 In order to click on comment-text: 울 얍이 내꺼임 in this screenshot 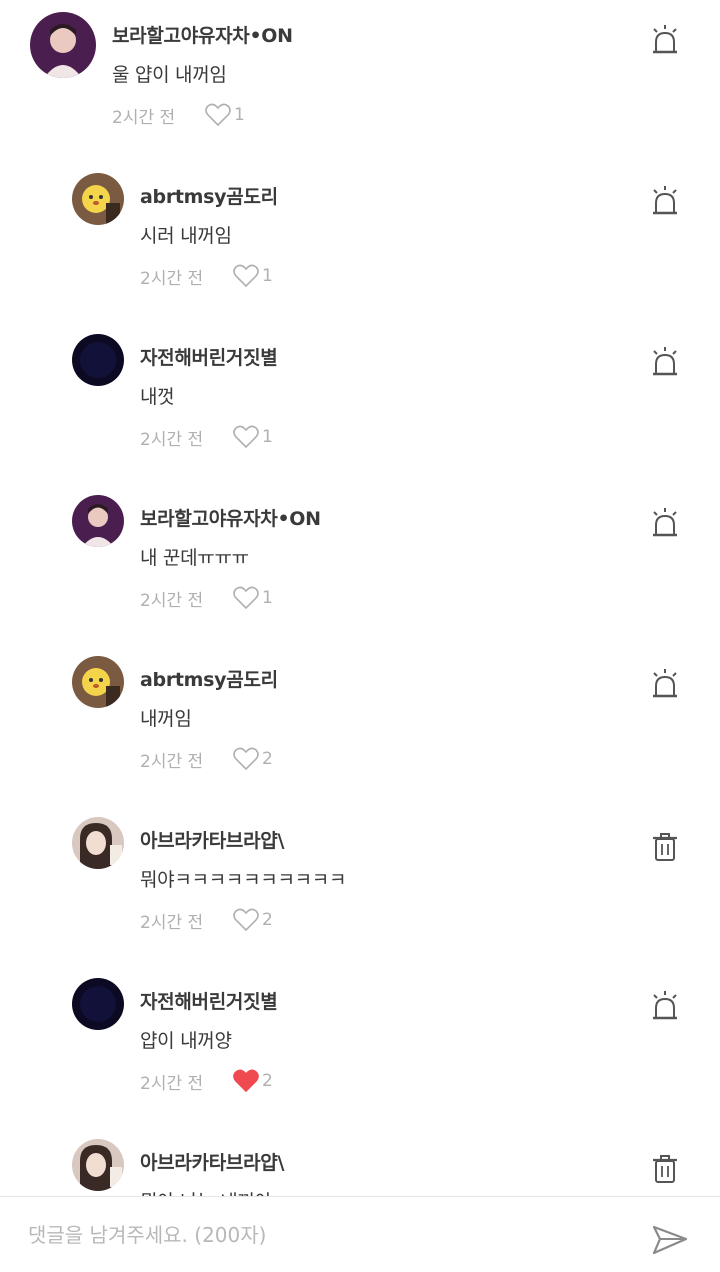, I will do `click(169, 75)`.